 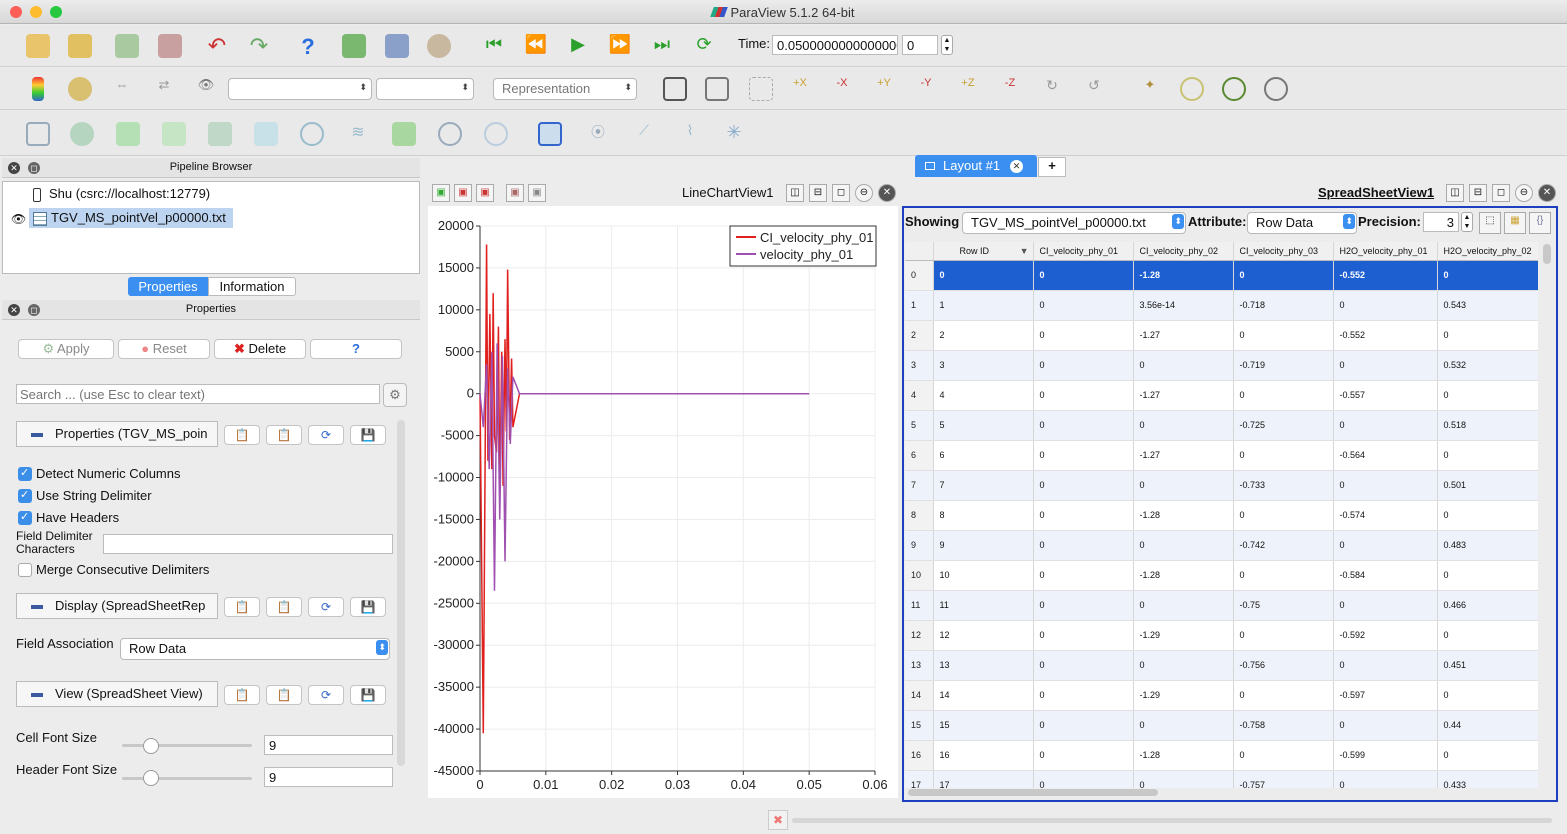 I want to click on table-cell: -0.564, so click(x=1385, y=455).